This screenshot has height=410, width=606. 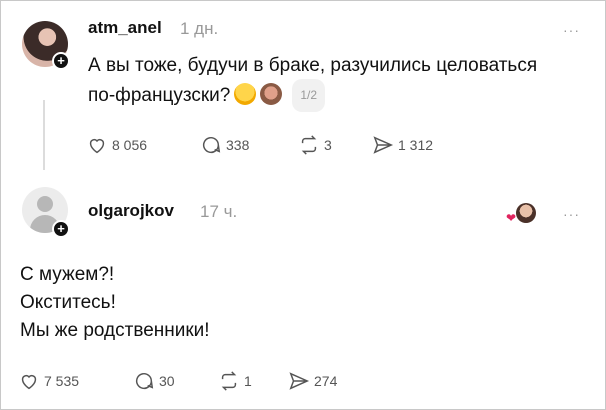 I want to click on post-2-like-button: 7 535, so click(x=48, y=381).